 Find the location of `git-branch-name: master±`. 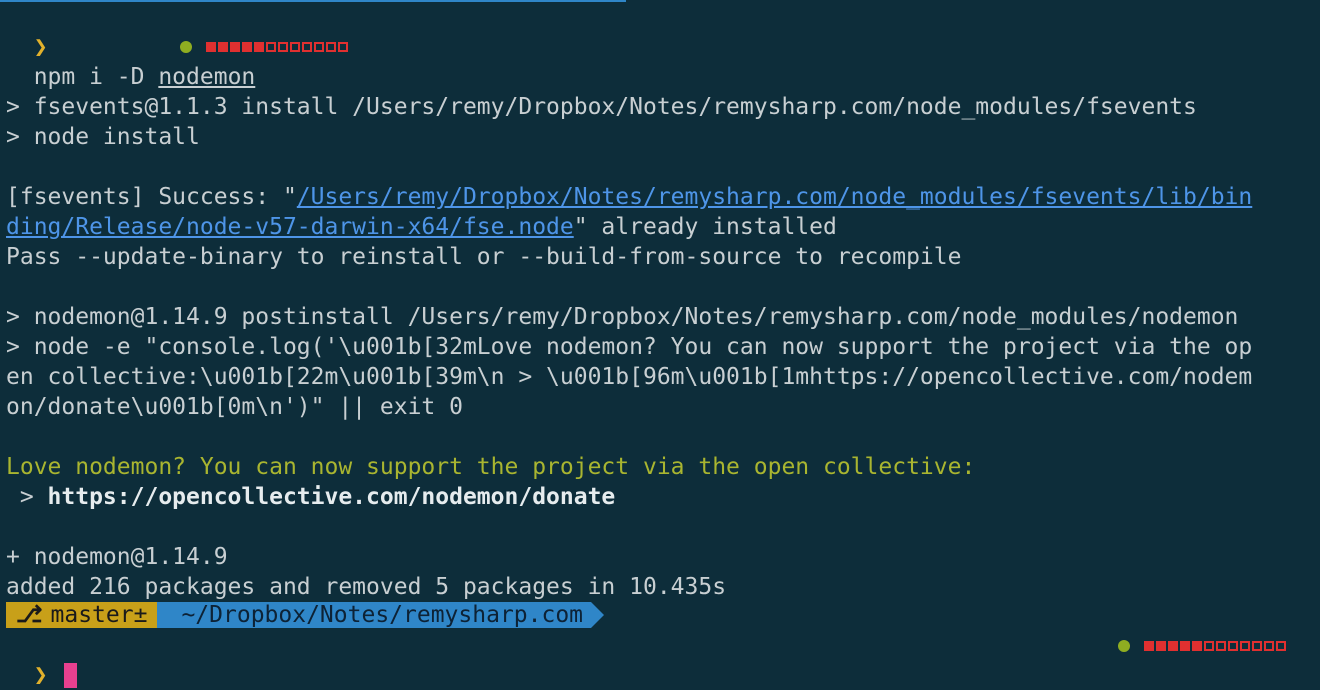

git-branch-name: master± is located at coordinates (99, 615).